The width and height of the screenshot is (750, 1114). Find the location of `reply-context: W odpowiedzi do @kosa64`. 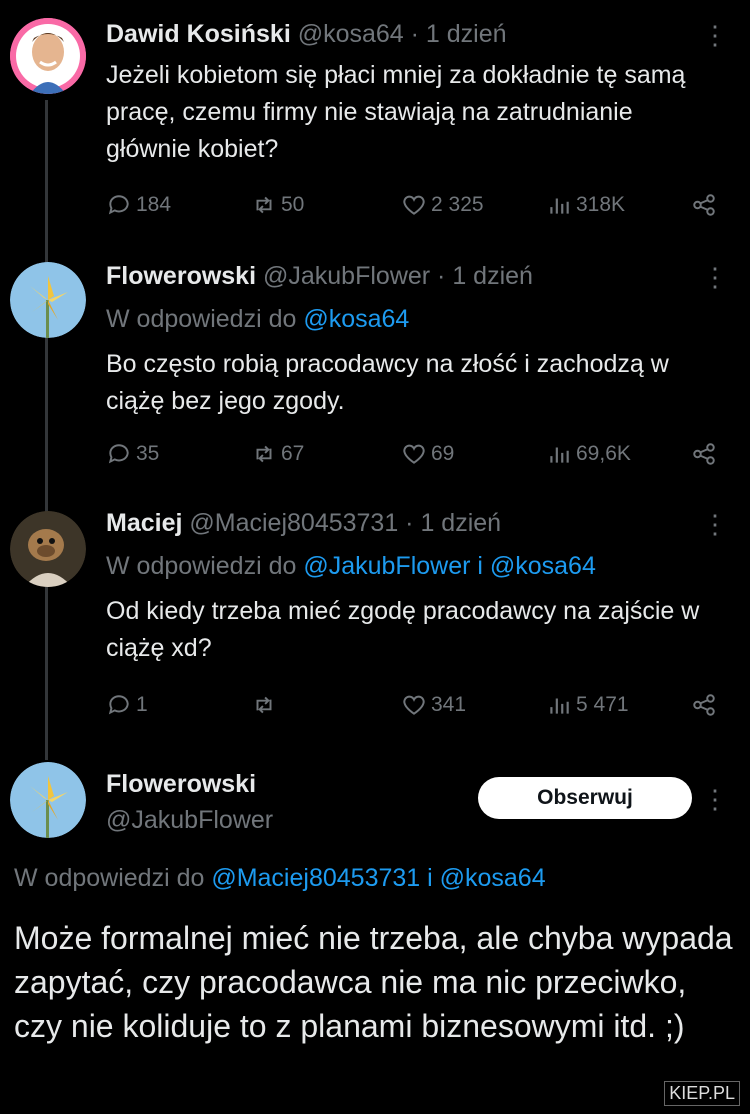

reply-context: W odpowiedzi do @kosa64 is located at coordinates (257, 319).